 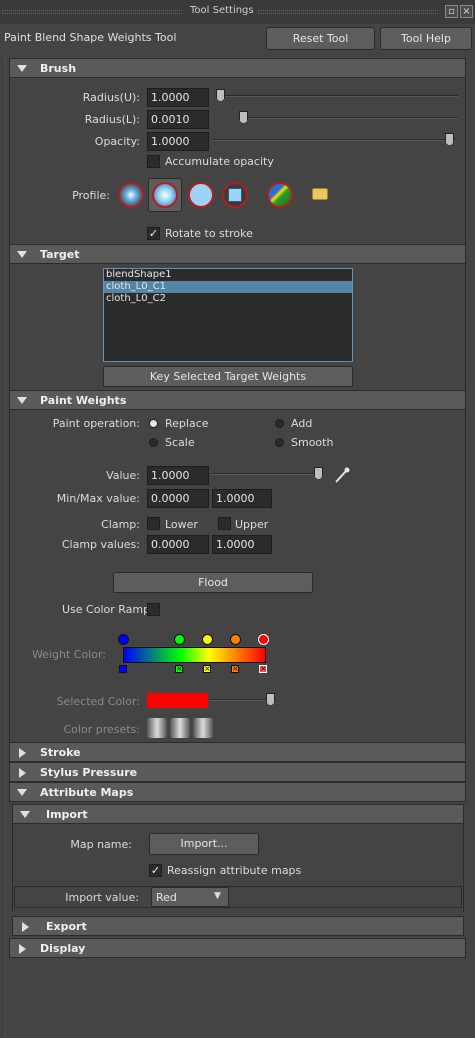 What do you see at coordinates (320, 38) in the screenshot?
I see `reset-tool-button: Reset Tool` at bounding box center [320, 38].